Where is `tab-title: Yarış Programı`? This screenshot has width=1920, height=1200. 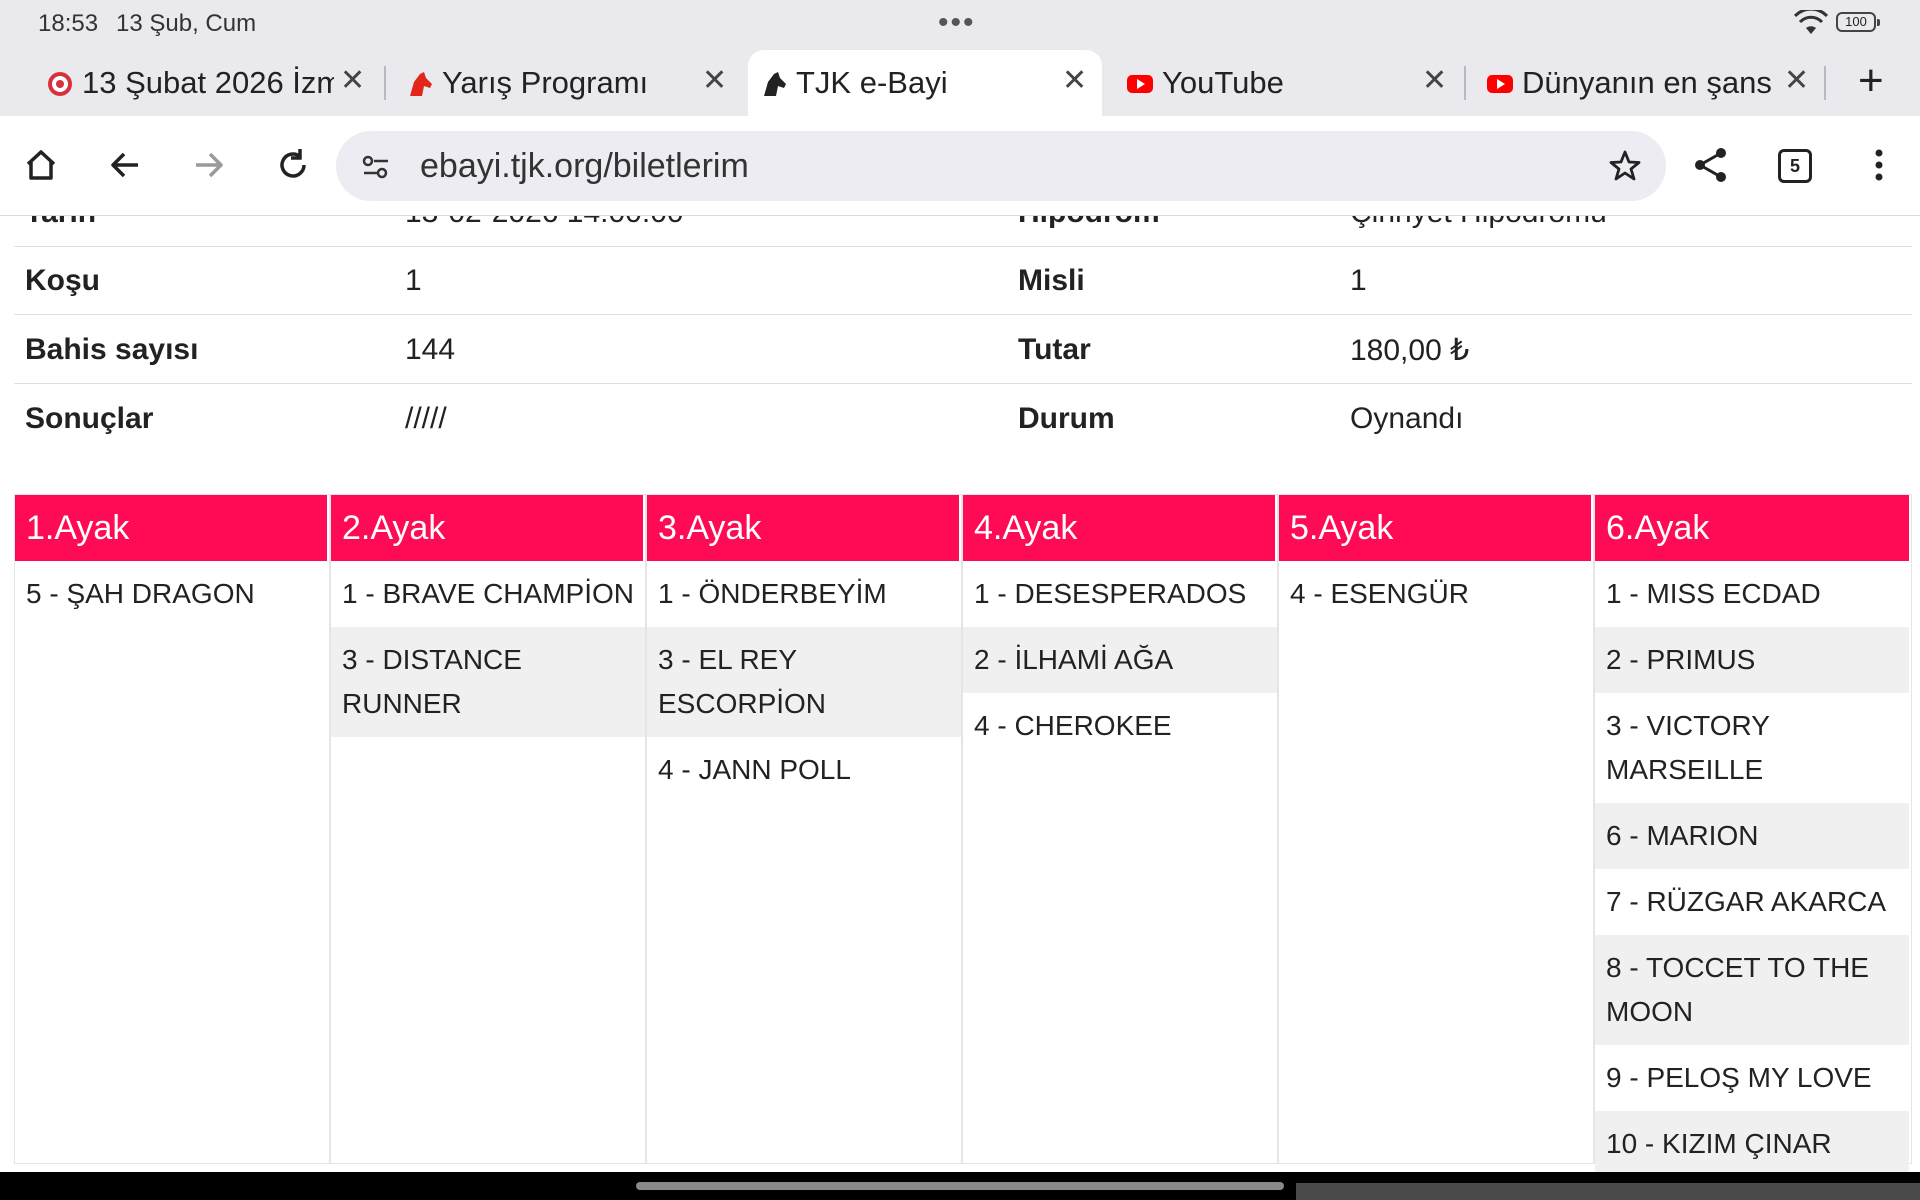
tab-title: Yarış Programı is located at coordinates (545, 82).